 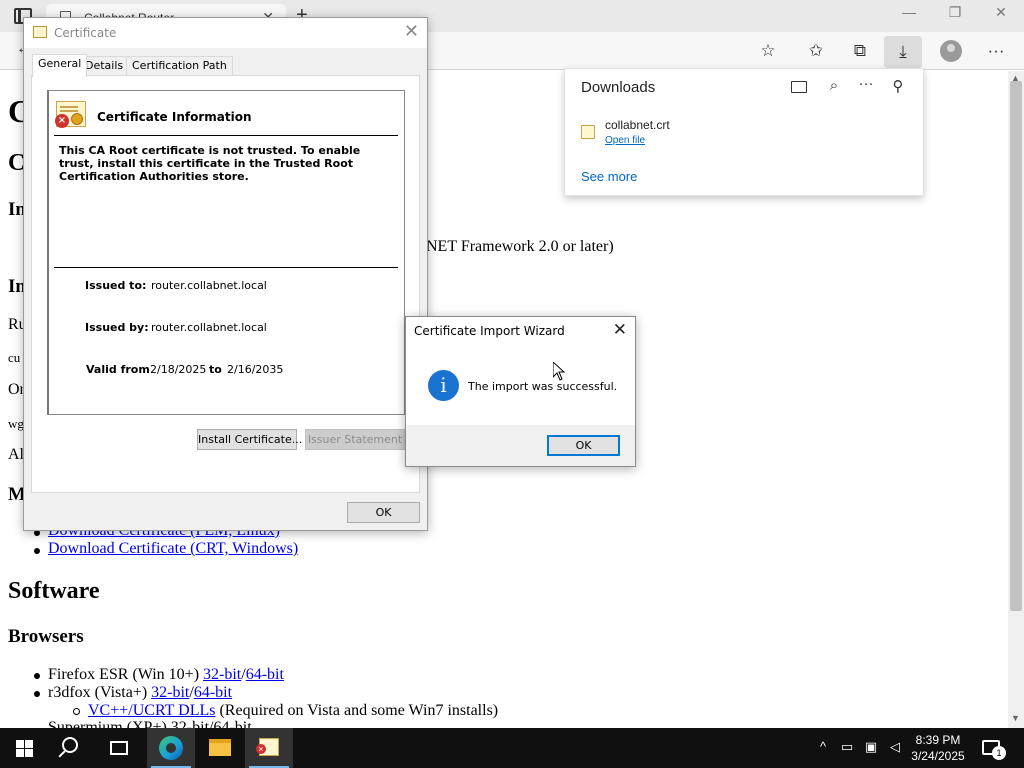 What do you see at coordinates (866, 83) in the screenshot?
I see `more-options-icon: ···` at bounding box center [866, 83].